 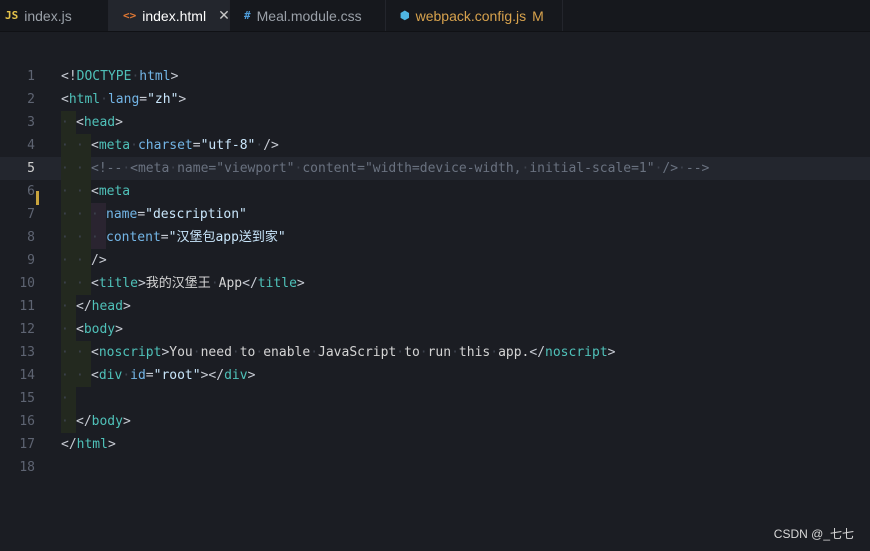 I want to click on line-code: · <head>, so click(x=92, y=122).